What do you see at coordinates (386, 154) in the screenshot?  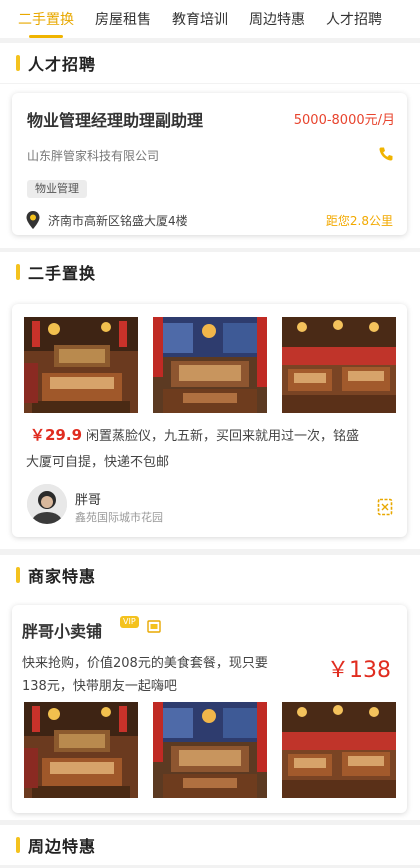 I see `phone-icon` at bounding box center [386, 154].